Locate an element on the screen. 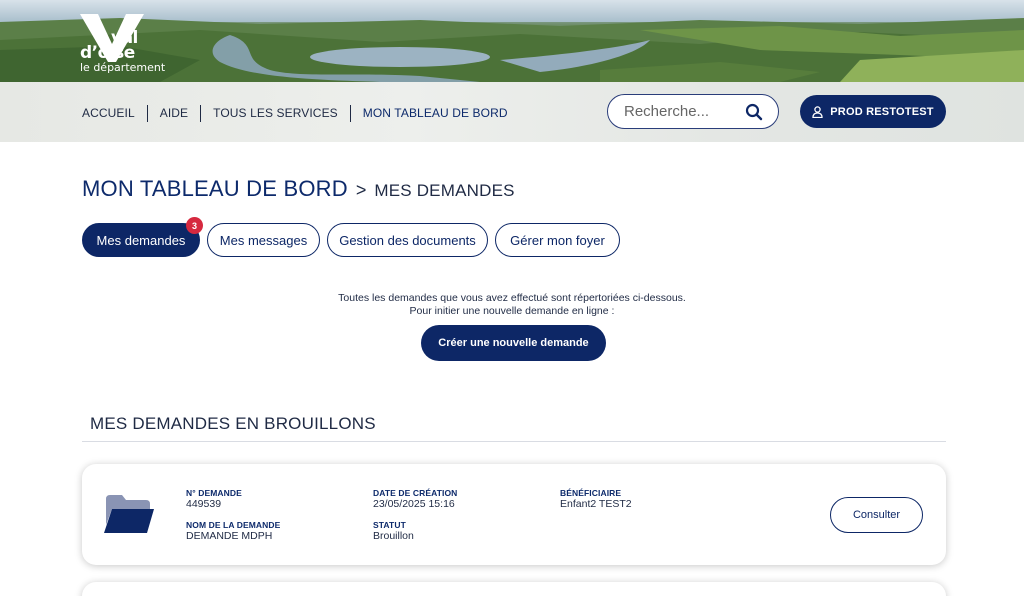  breadcrumb-root: MON TABLEAU DE BORD is located at coordinates (215, 189).